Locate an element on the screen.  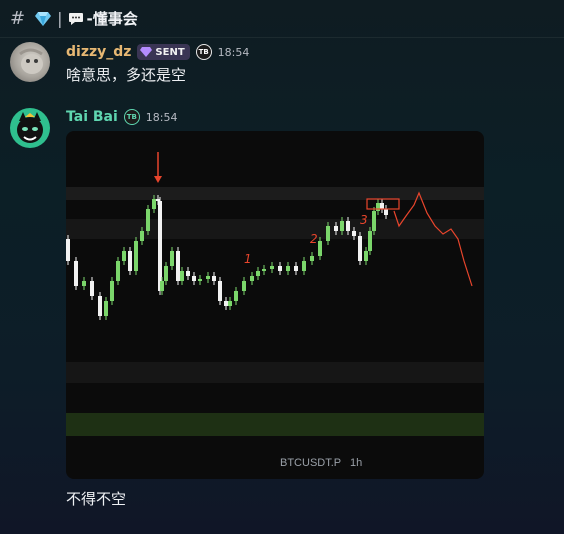
candles-group is located at coordinates (227, 257).